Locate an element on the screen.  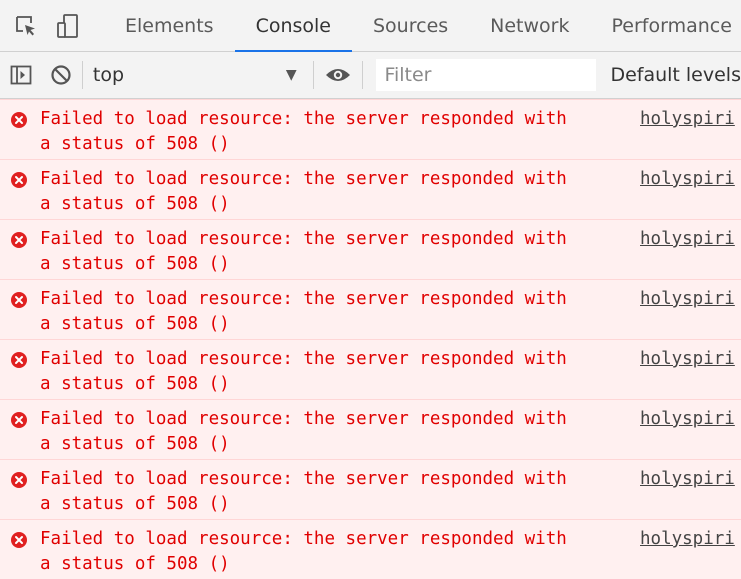
context-label: top is located at coordinates (108, 75).